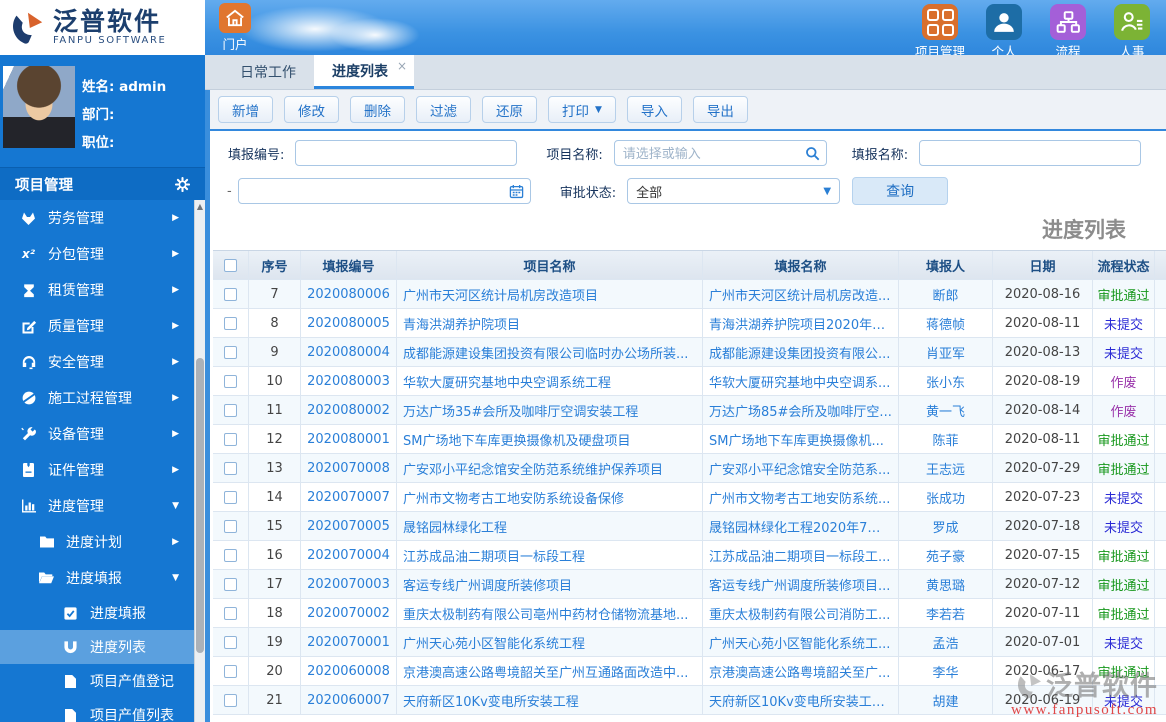 This screenshot has width=1166, height=722. I want to click on sidebar-scrollbar: ▲, so click(199, 461).